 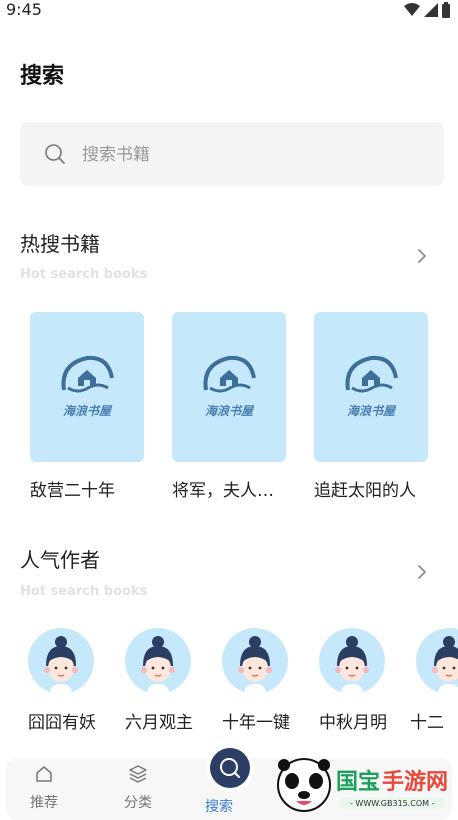 What do you see at coordinates (431, 10) in the screenshot?
I see `signal-icon` at bounding box center [431, 10].